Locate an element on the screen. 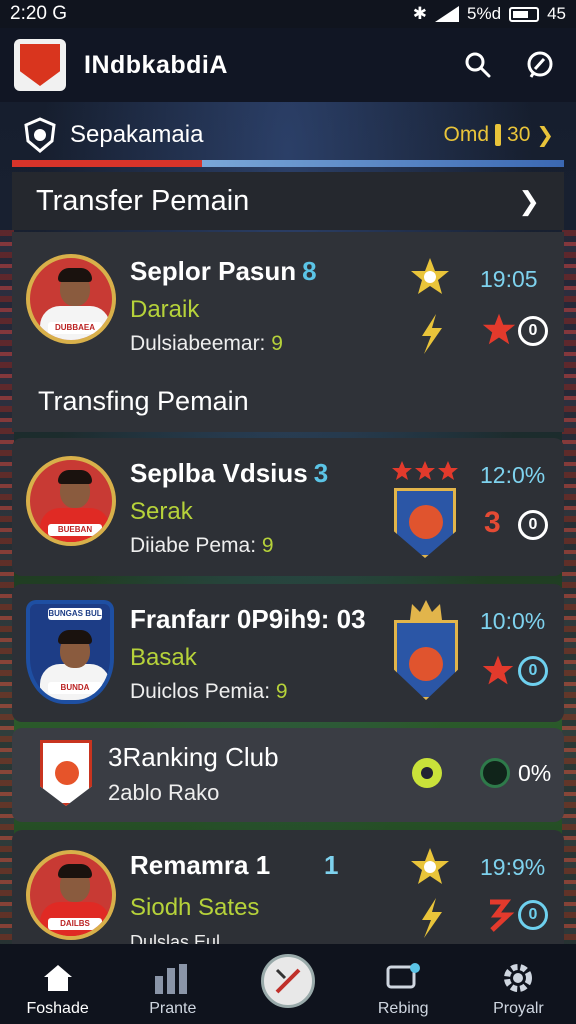 This screenshot has height=1024, width=576. player-avatar: DUBBAEA is located at coordinates (71, 299).